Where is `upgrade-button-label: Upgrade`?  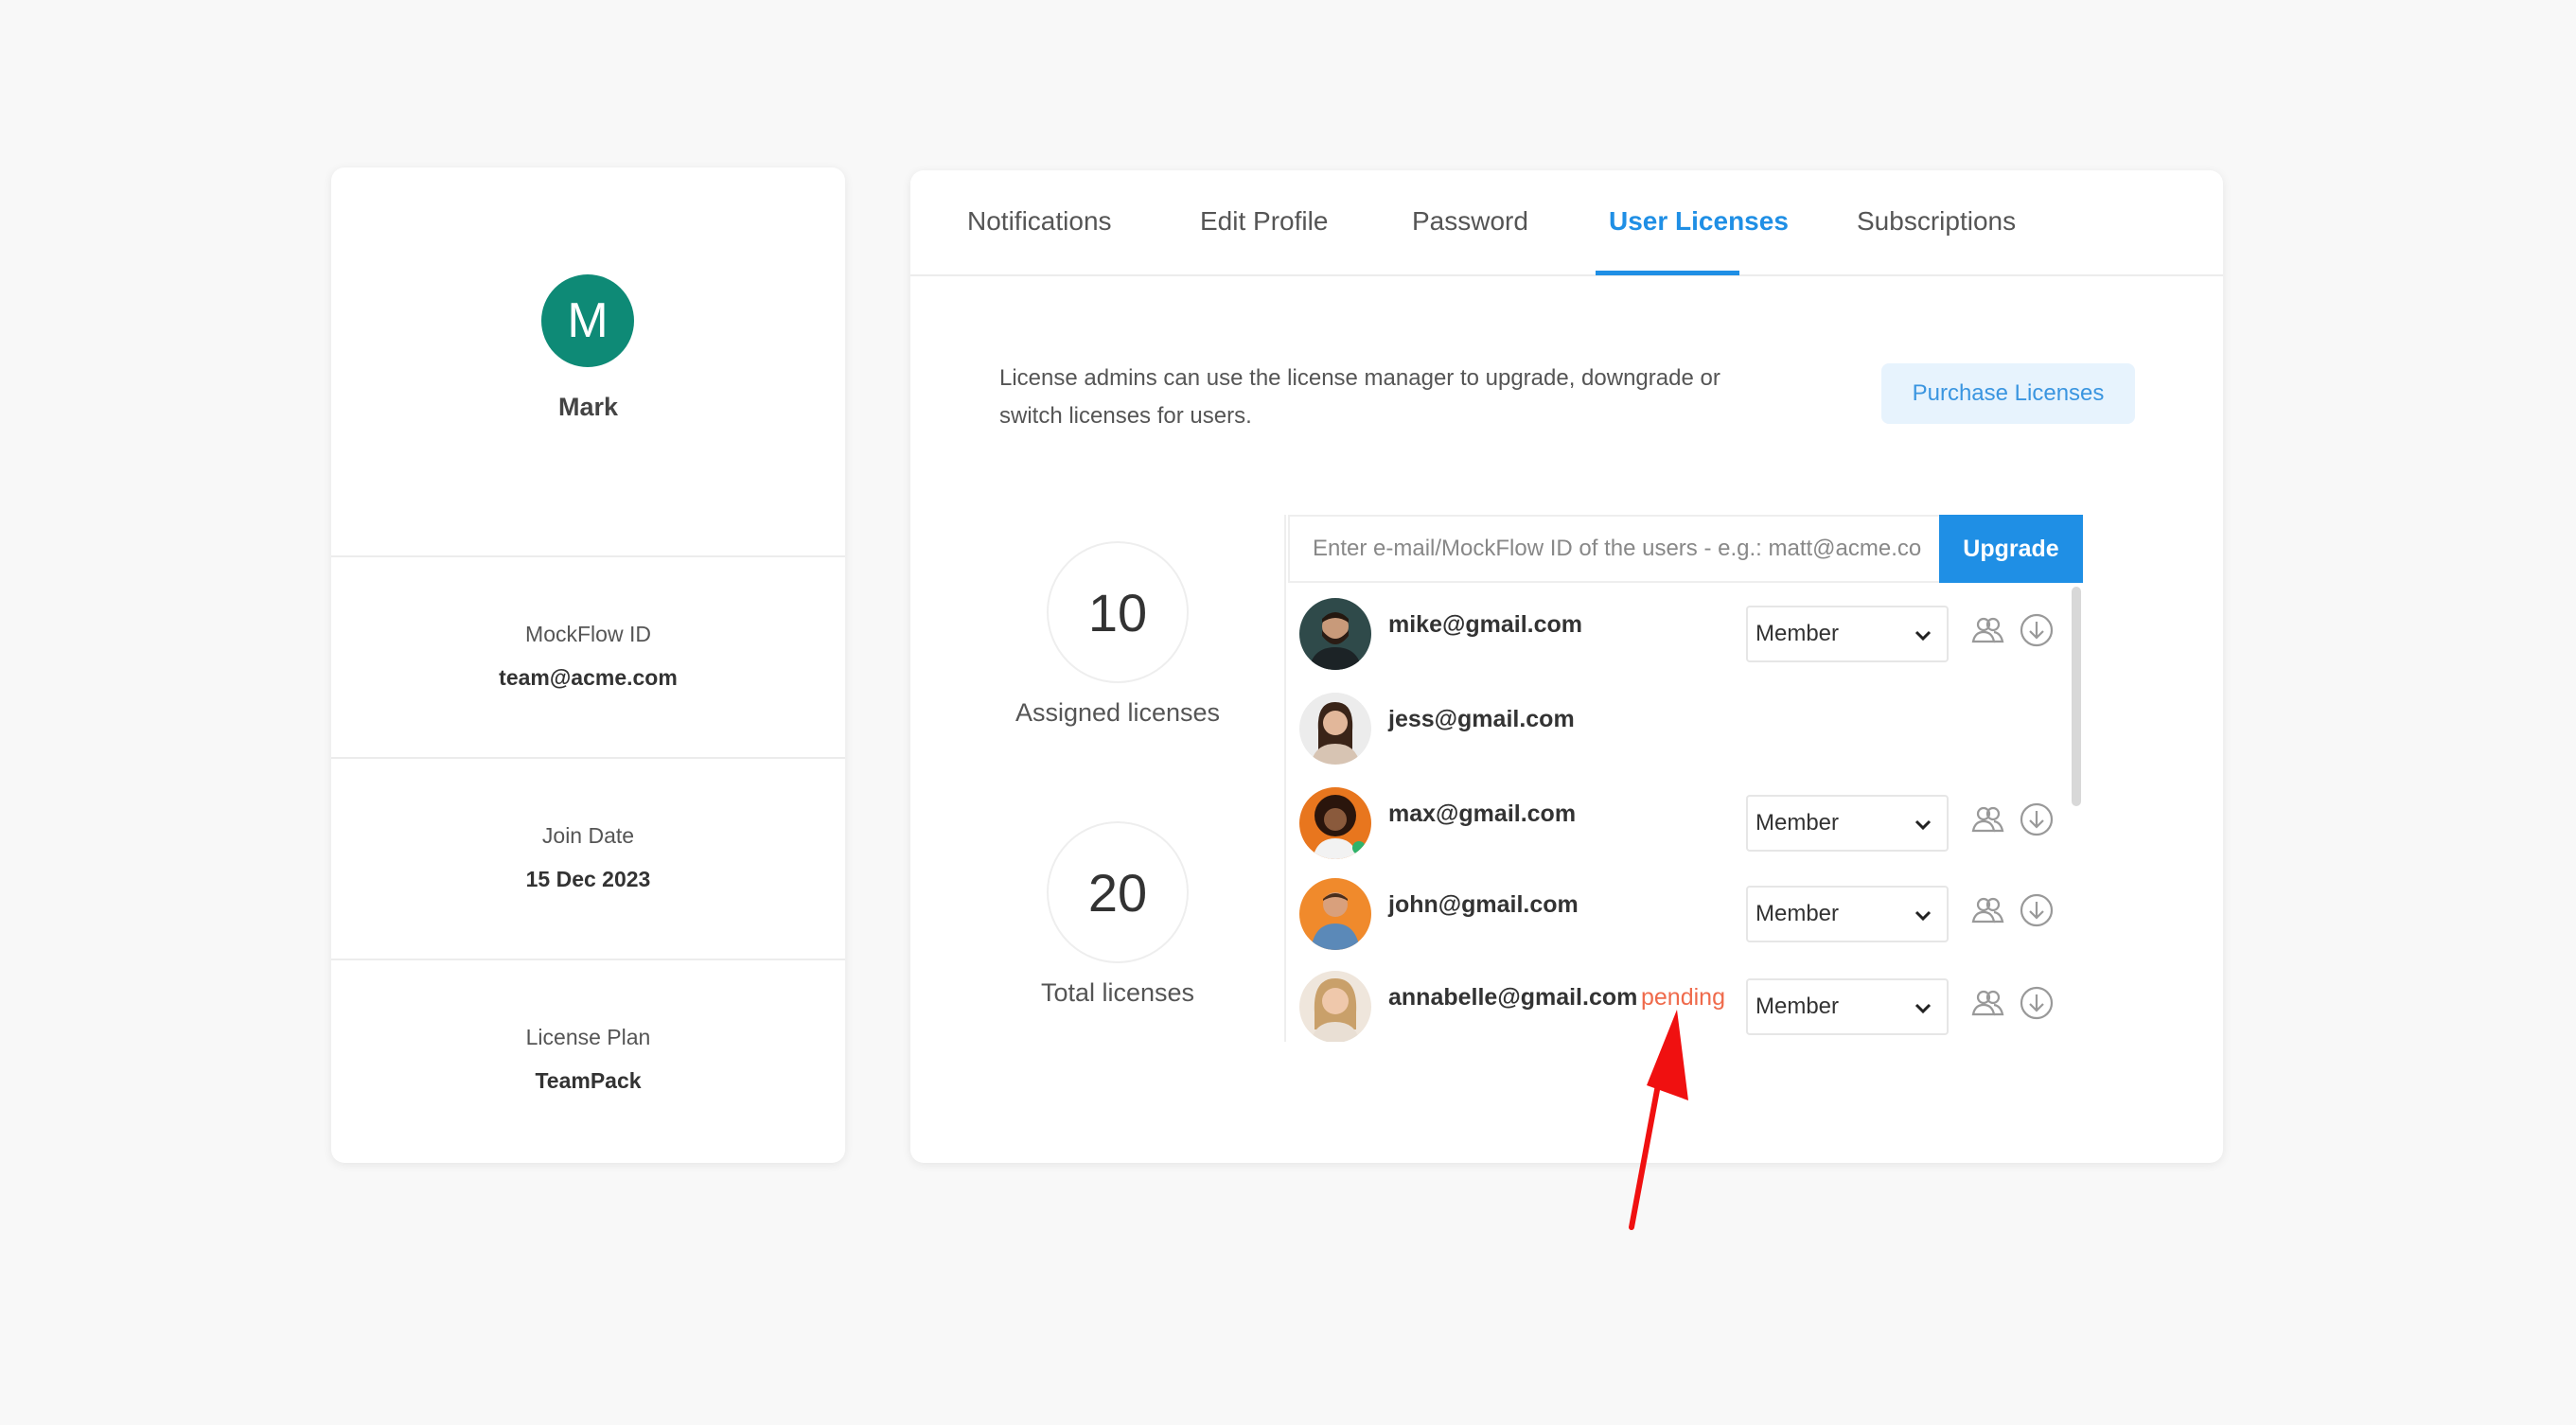
upgrade-button-label: Upgrade is located at coordinates (2011, 548).